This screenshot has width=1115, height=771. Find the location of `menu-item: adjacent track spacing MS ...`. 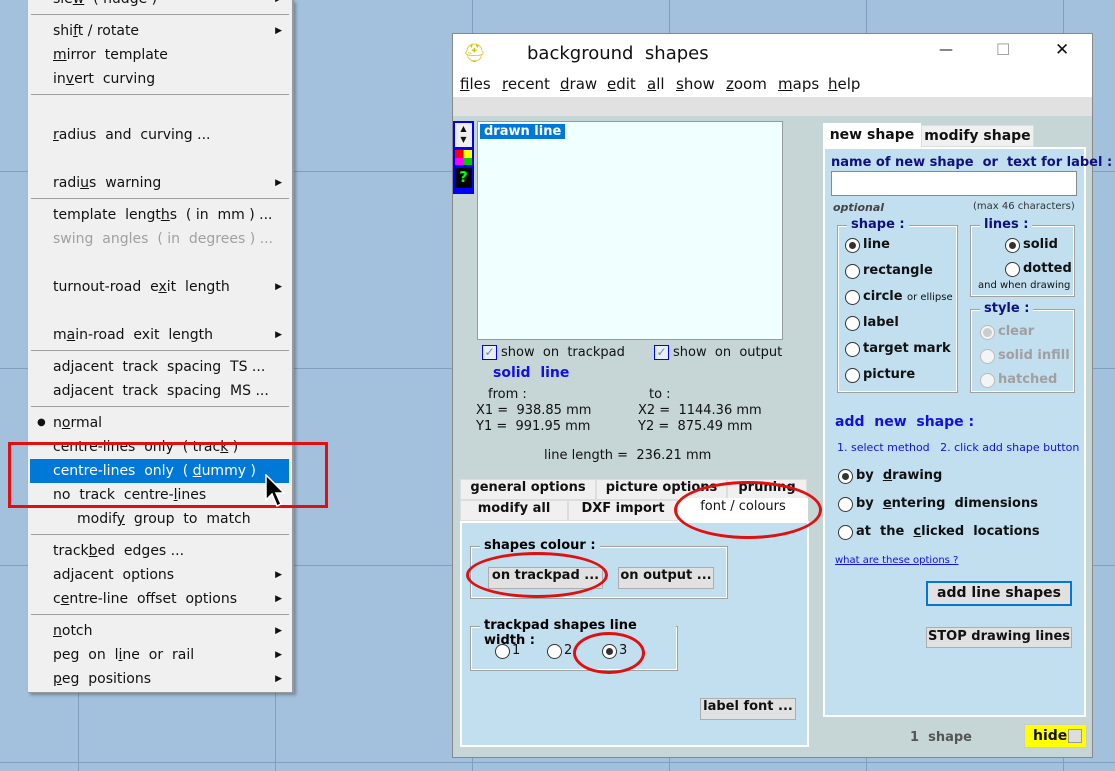

menu-item: adjacent track spacing MS ... is located at coordinates (160, 391).